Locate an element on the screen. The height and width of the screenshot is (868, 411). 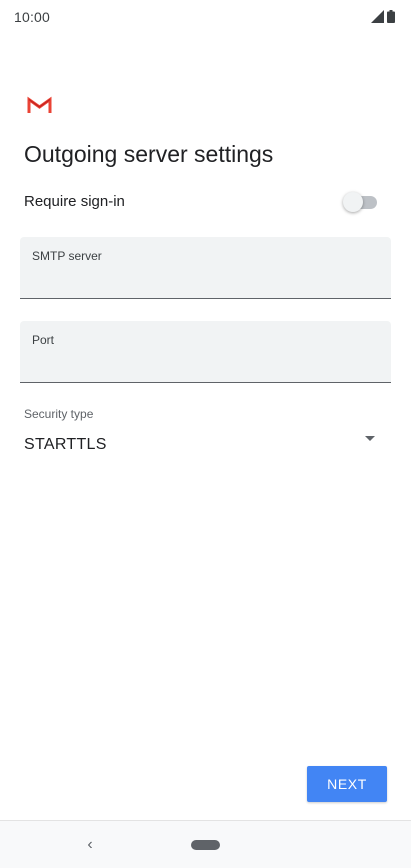
status-icons is located at coordinates (383, 19).